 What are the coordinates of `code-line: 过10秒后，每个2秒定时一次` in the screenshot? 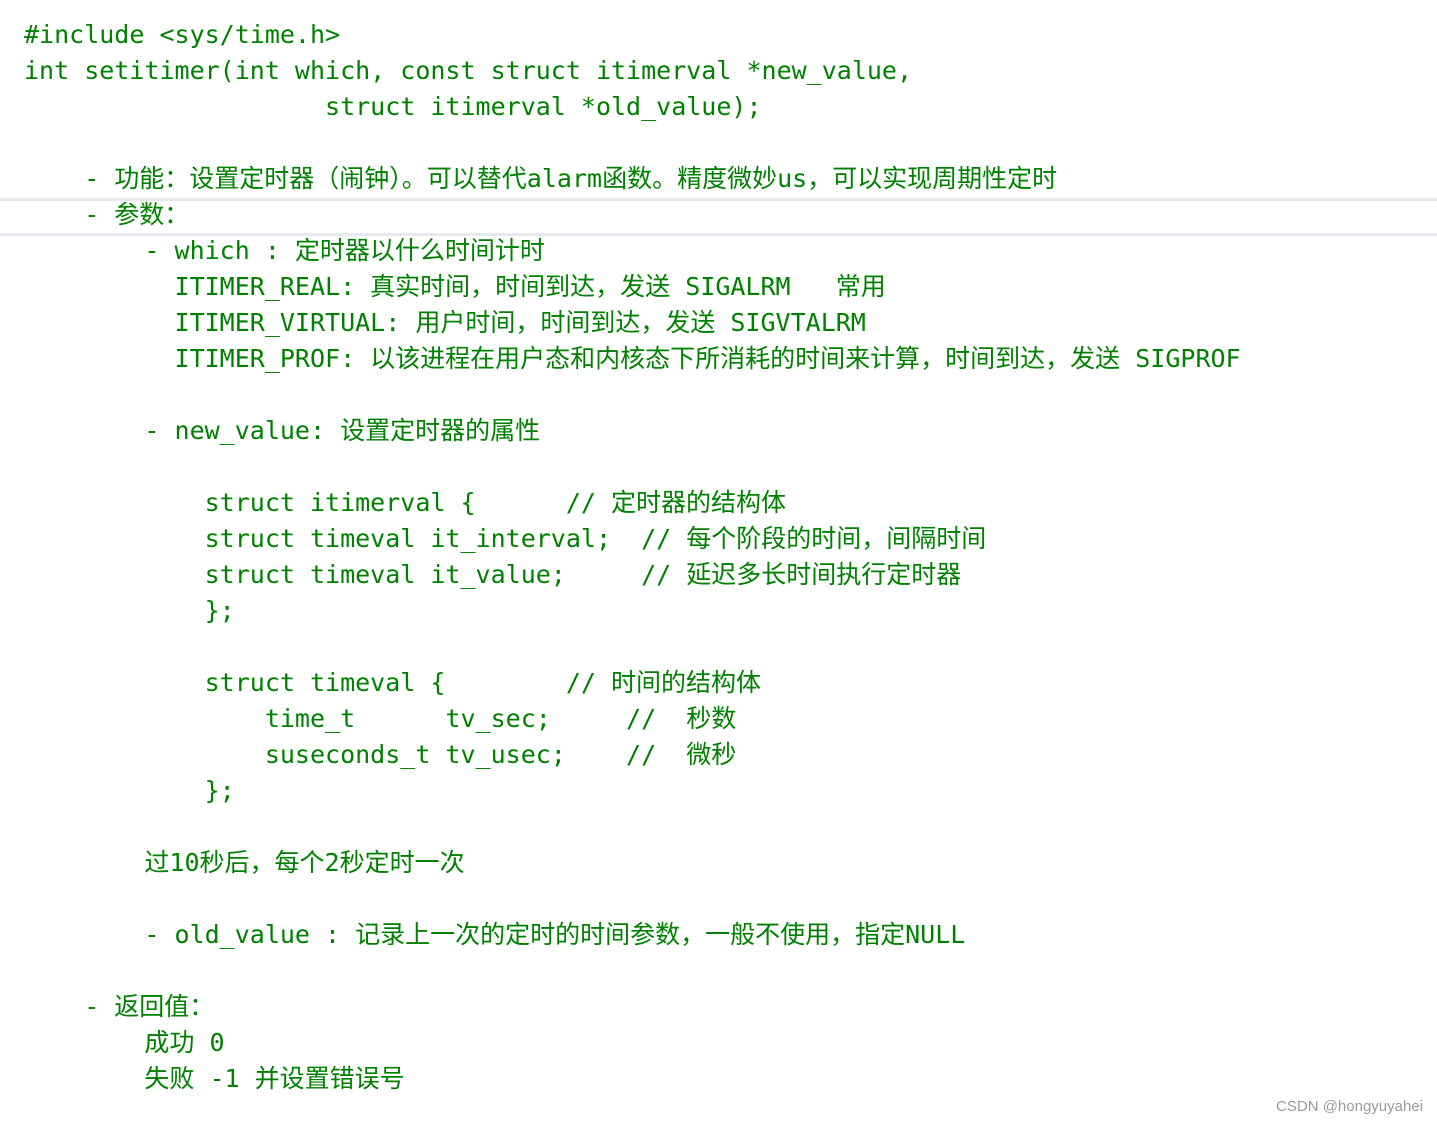 It's located at (244, 862).